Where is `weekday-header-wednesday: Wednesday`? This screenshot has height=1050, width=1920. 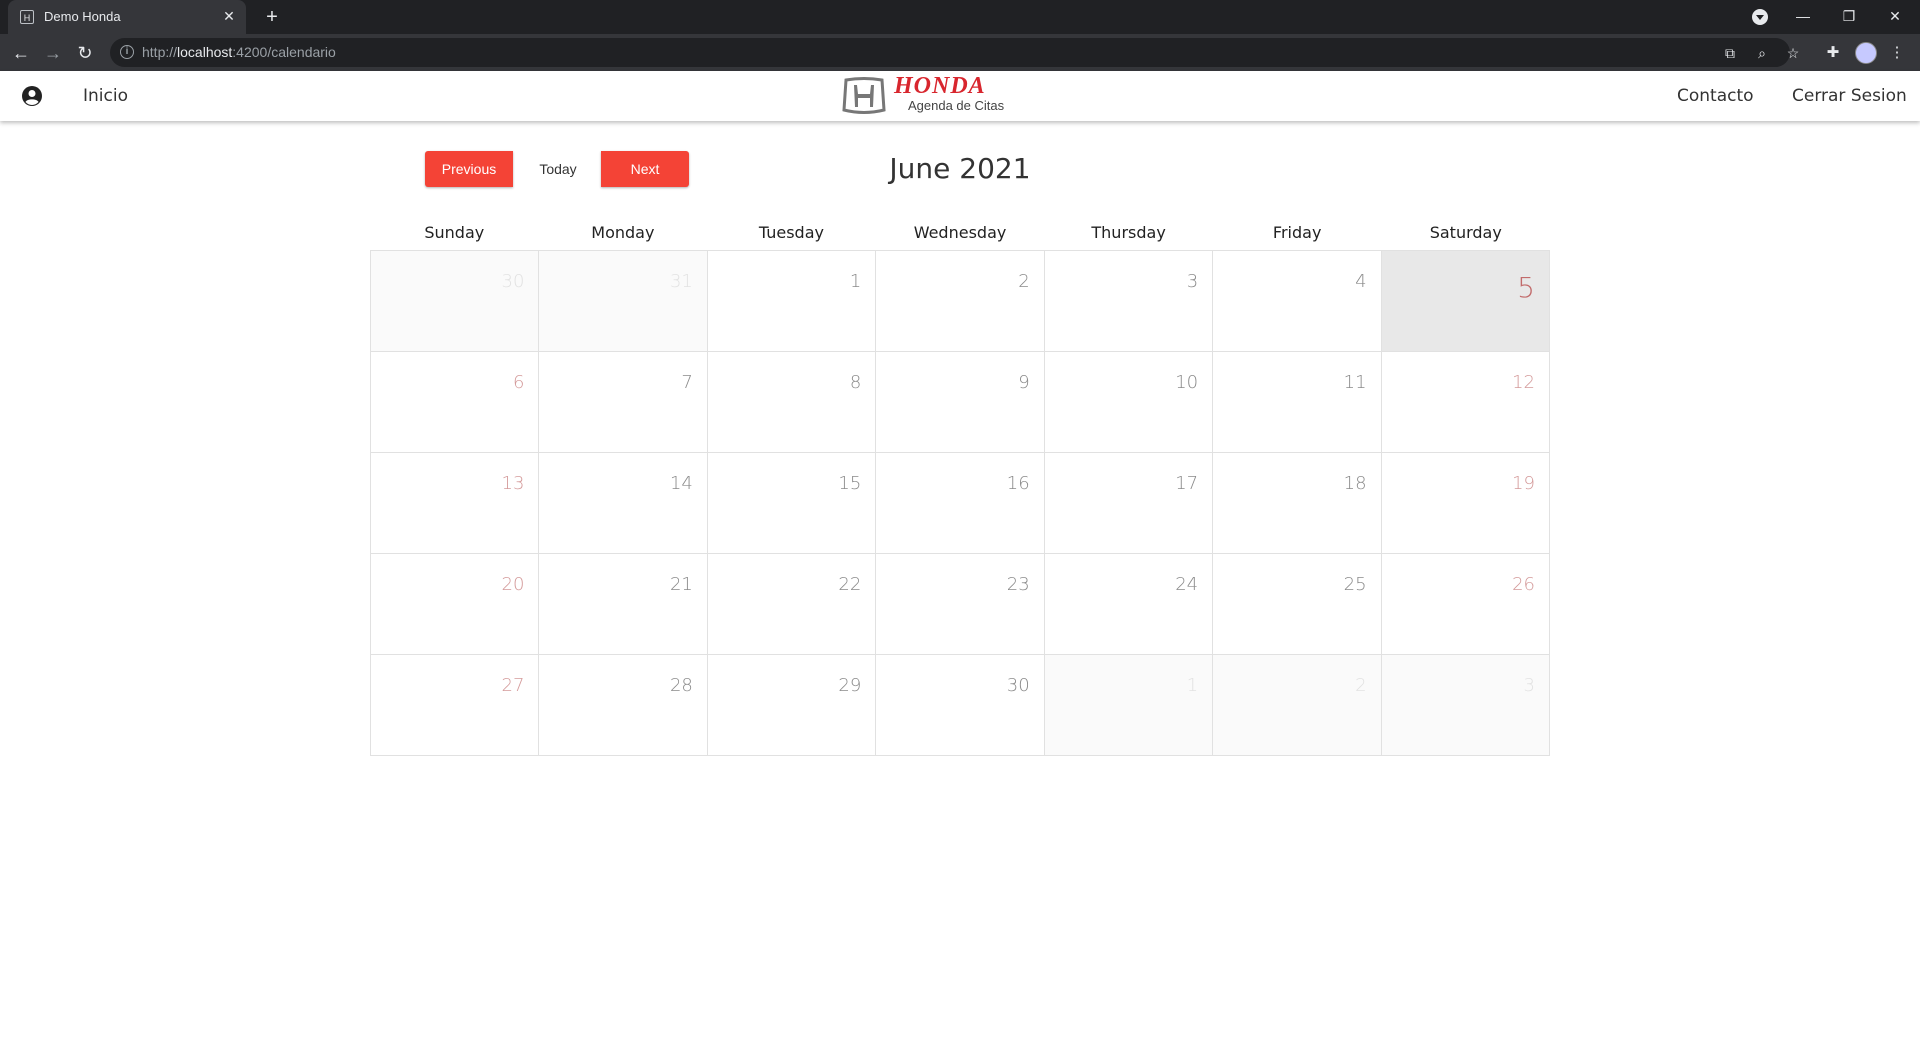
weekday-header-wednesday: Wednesday is located at coordinates (960, 232).